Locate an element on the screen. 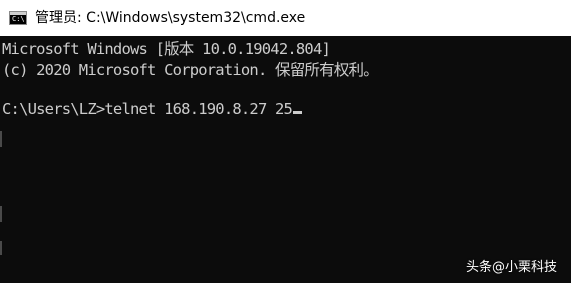  command-text: C:\Users\LZ>telnet 168.190.8.27 25 is located at coordinates (147, 109).